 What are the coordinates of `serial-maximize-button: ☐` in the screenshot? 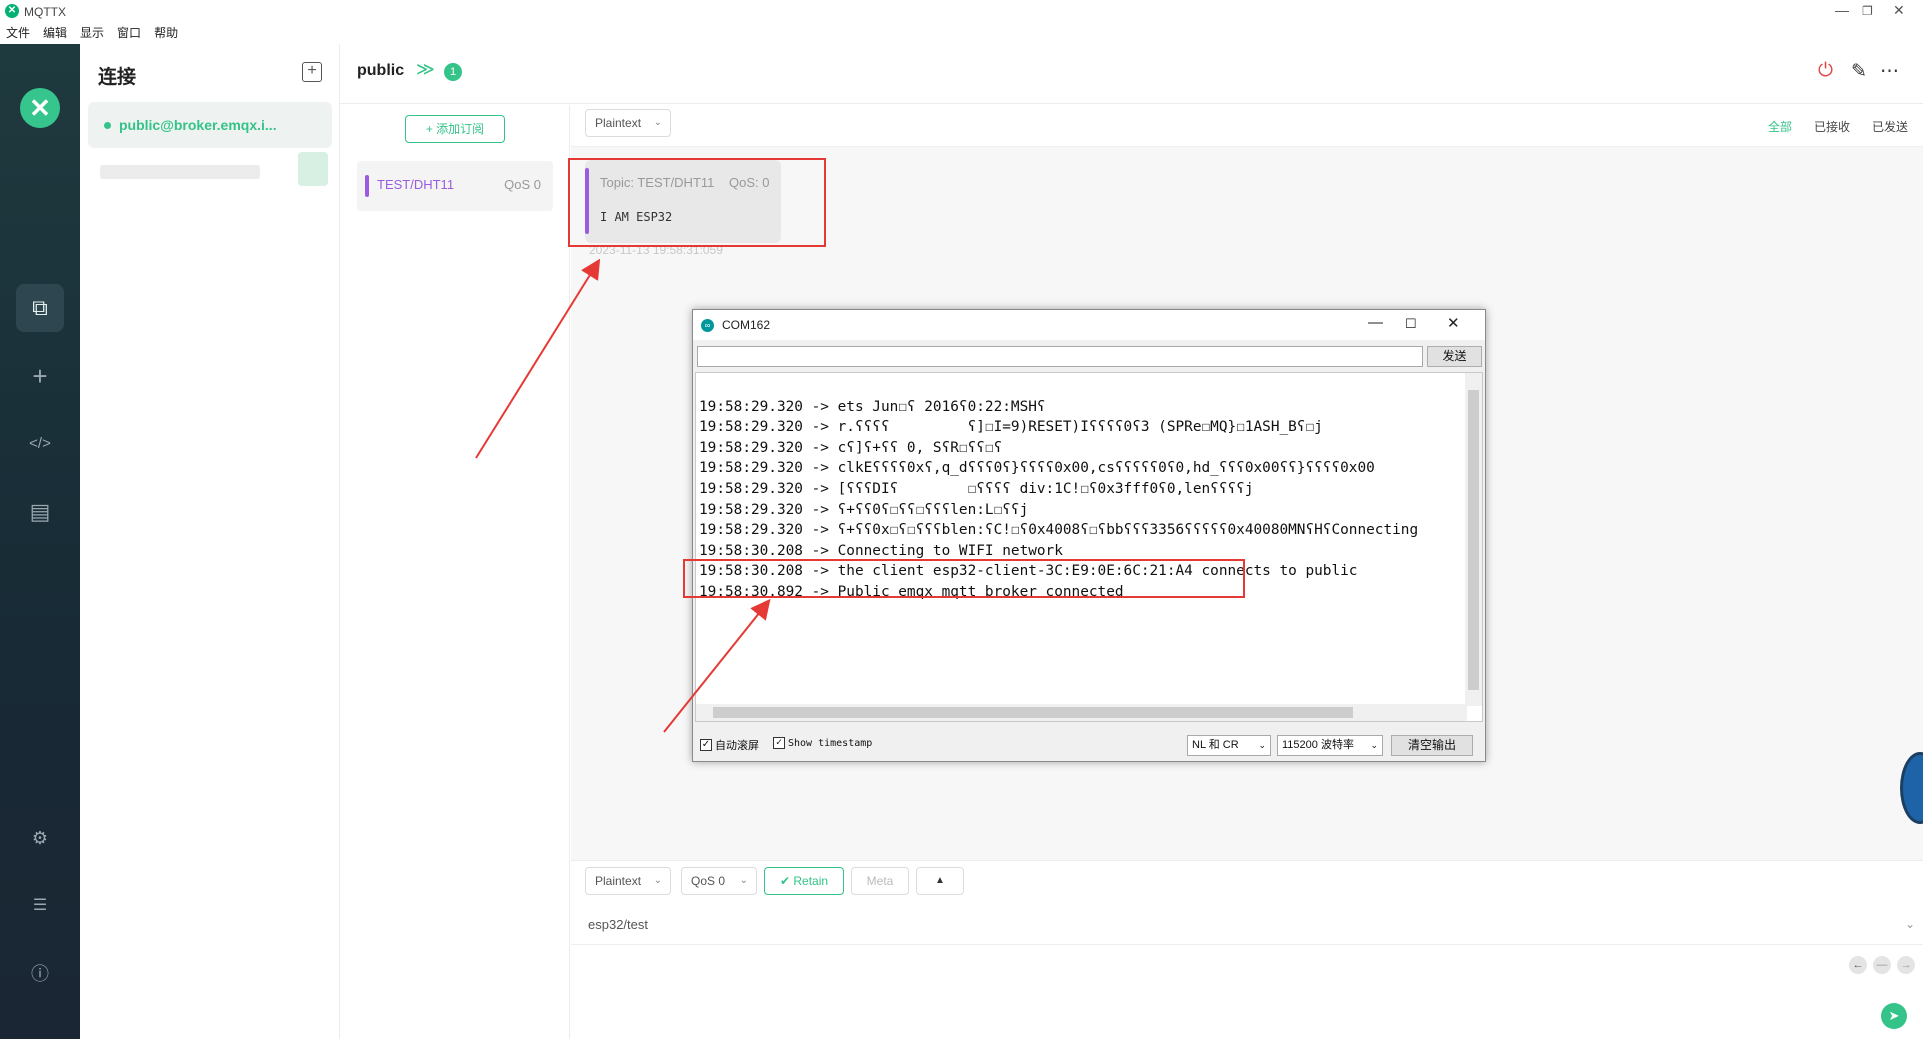 It's located at (1411, 324).